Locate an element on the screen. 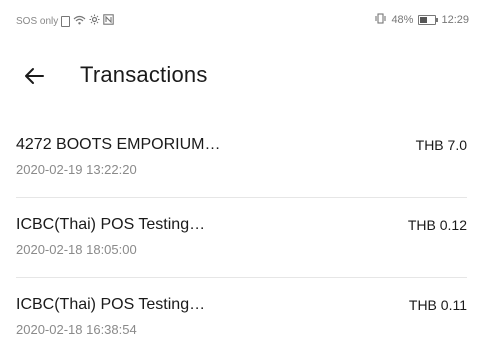 The height and width of the screenshot is (358, 483). transaction-datetime: 2020-02-18 18:05:00 is located at coordinates (76, 249).